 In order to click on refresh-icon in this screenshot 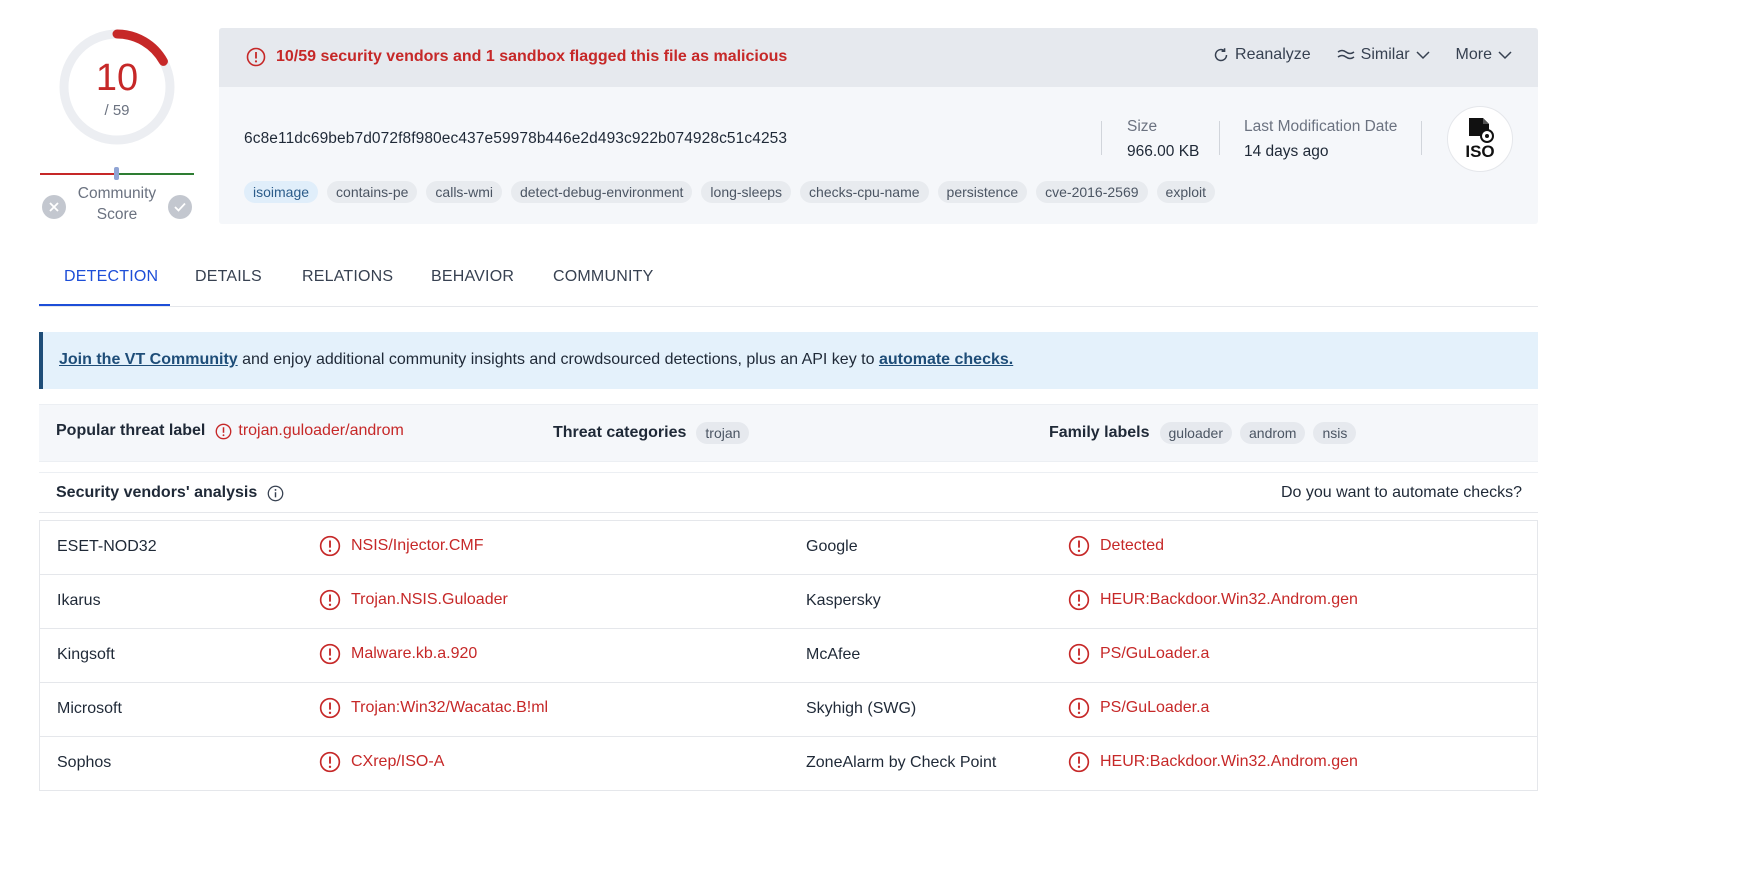, I will do `click(1221, 55)`.